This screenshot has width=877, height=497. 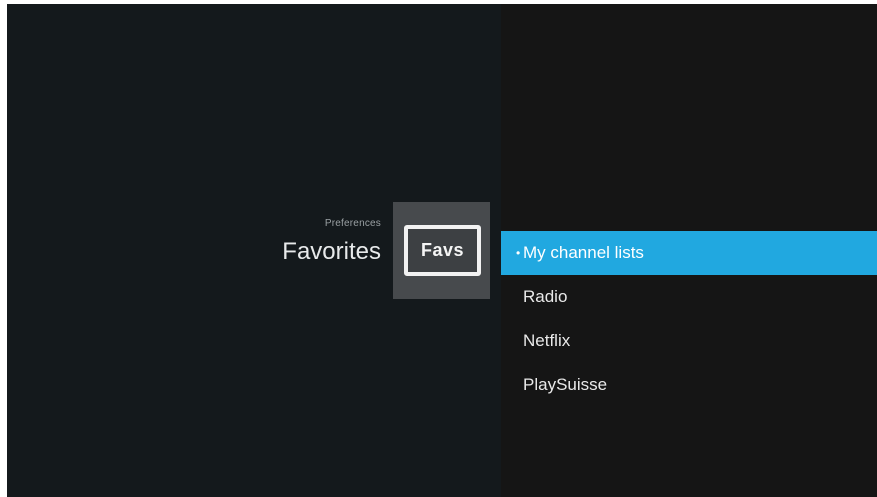 I want to click on list-item-netflix: Netflix, so click(x=689, y=341).